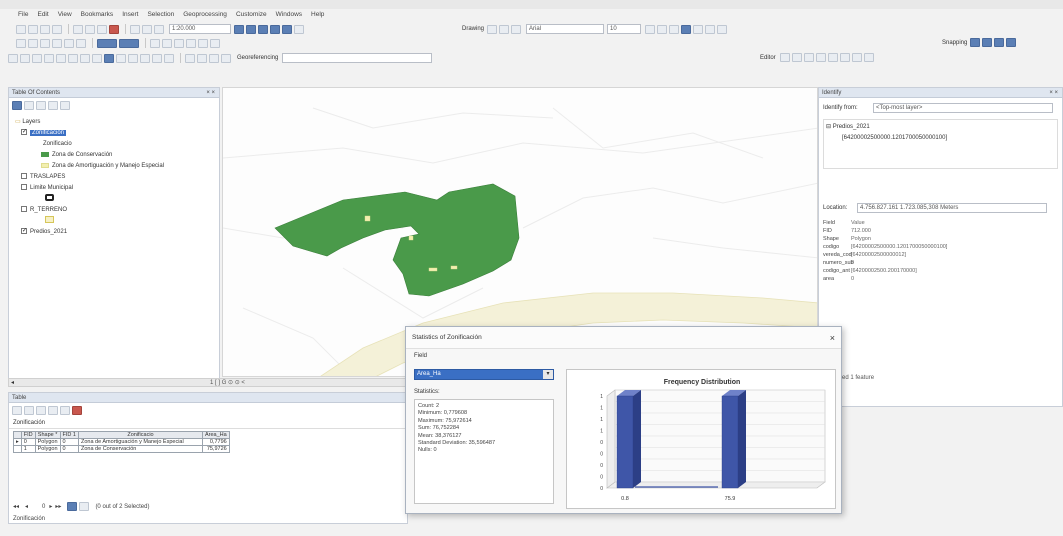 The width and height of the screenshot is (1063, 536). I want to click on tree-child: [64200002500000.1201700050000100], so click(940, 138).